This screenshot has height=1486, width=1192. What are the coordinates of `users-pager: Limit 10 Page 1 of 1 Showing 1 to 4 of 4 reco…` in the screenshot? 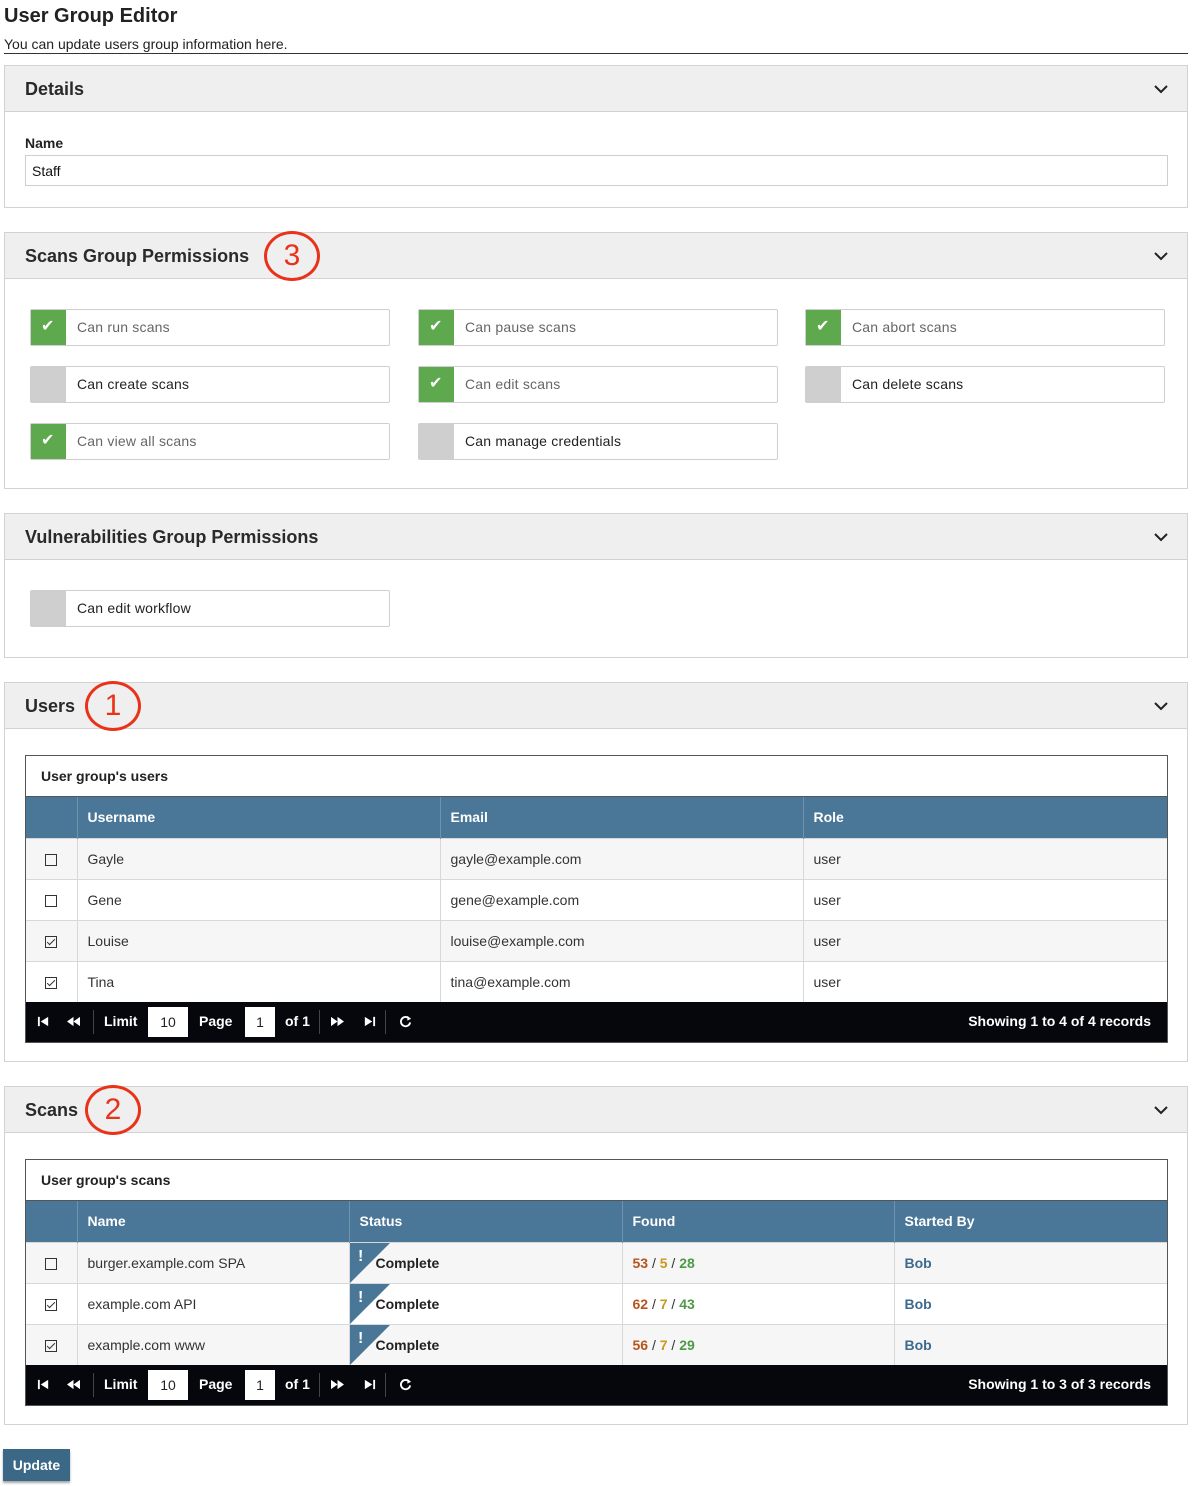 It's located at (596, 1022).